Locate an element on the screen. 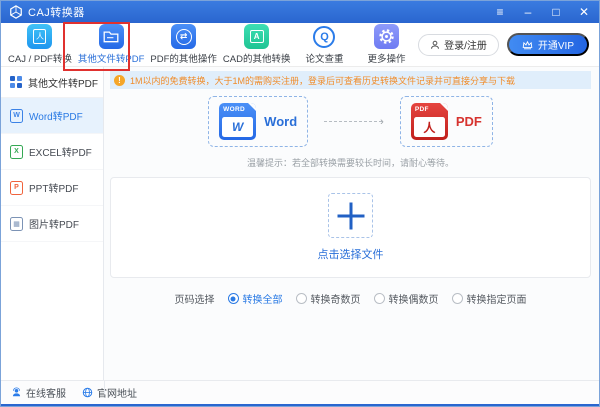 Image resolution: width=600 pixels, height=407 pixels. tool-paper-check: Q 论文查重 is located at coordinates (324, 44).